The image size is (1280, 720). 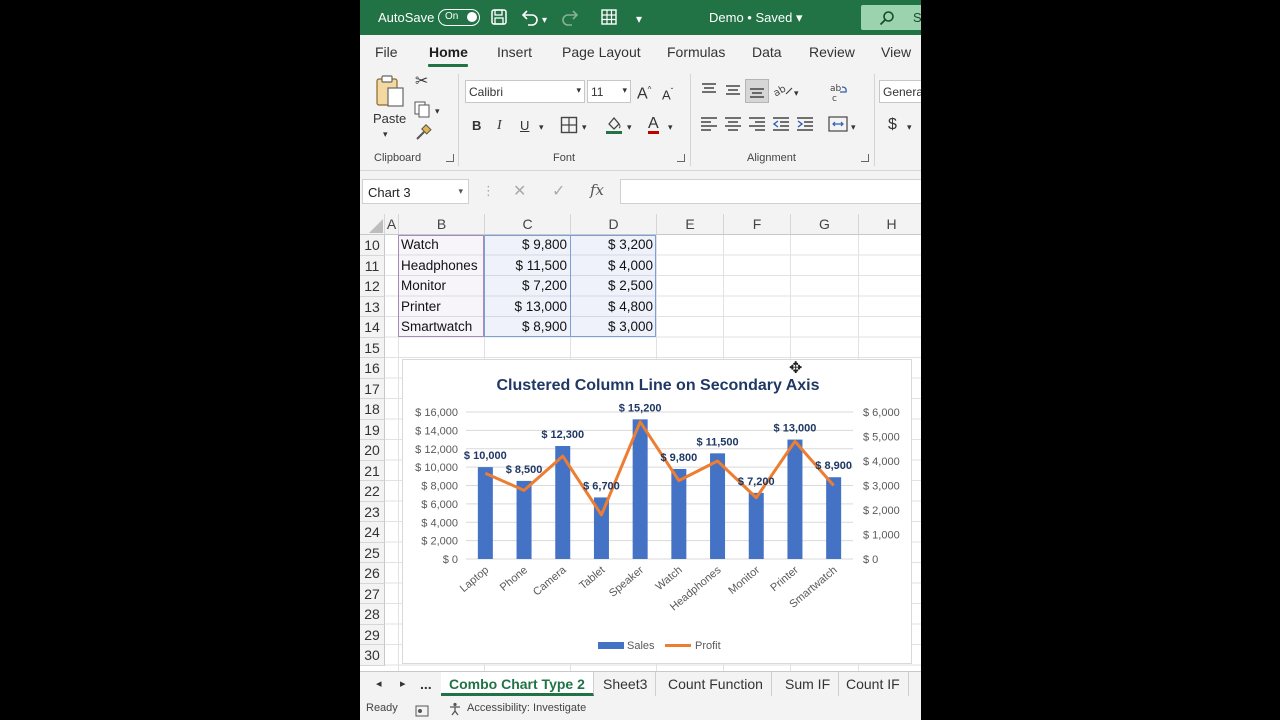 I want to click on alignment-launcher-icon, so click(x=865, y=158).